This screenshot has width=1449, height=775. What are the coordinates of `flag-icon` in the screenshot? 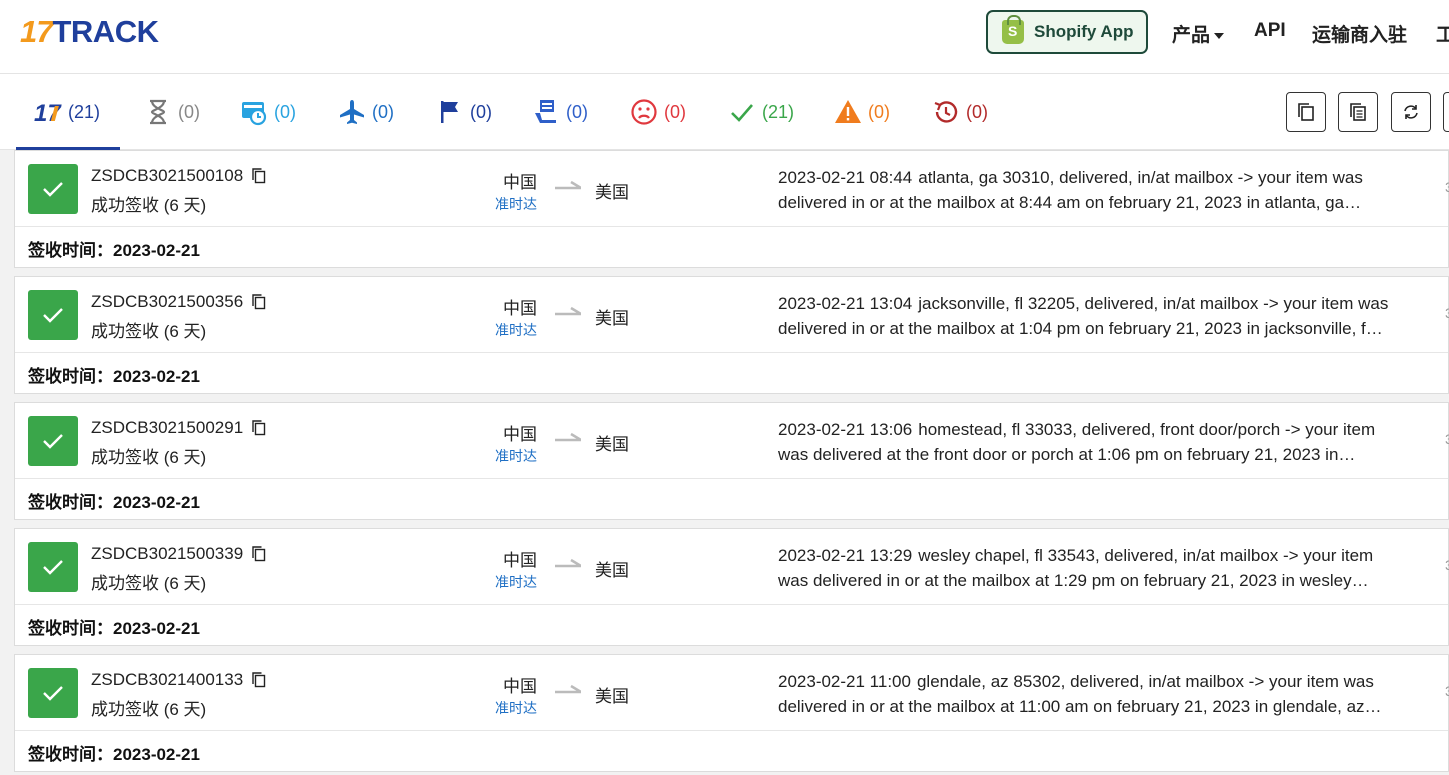 It's located at (449, 112).